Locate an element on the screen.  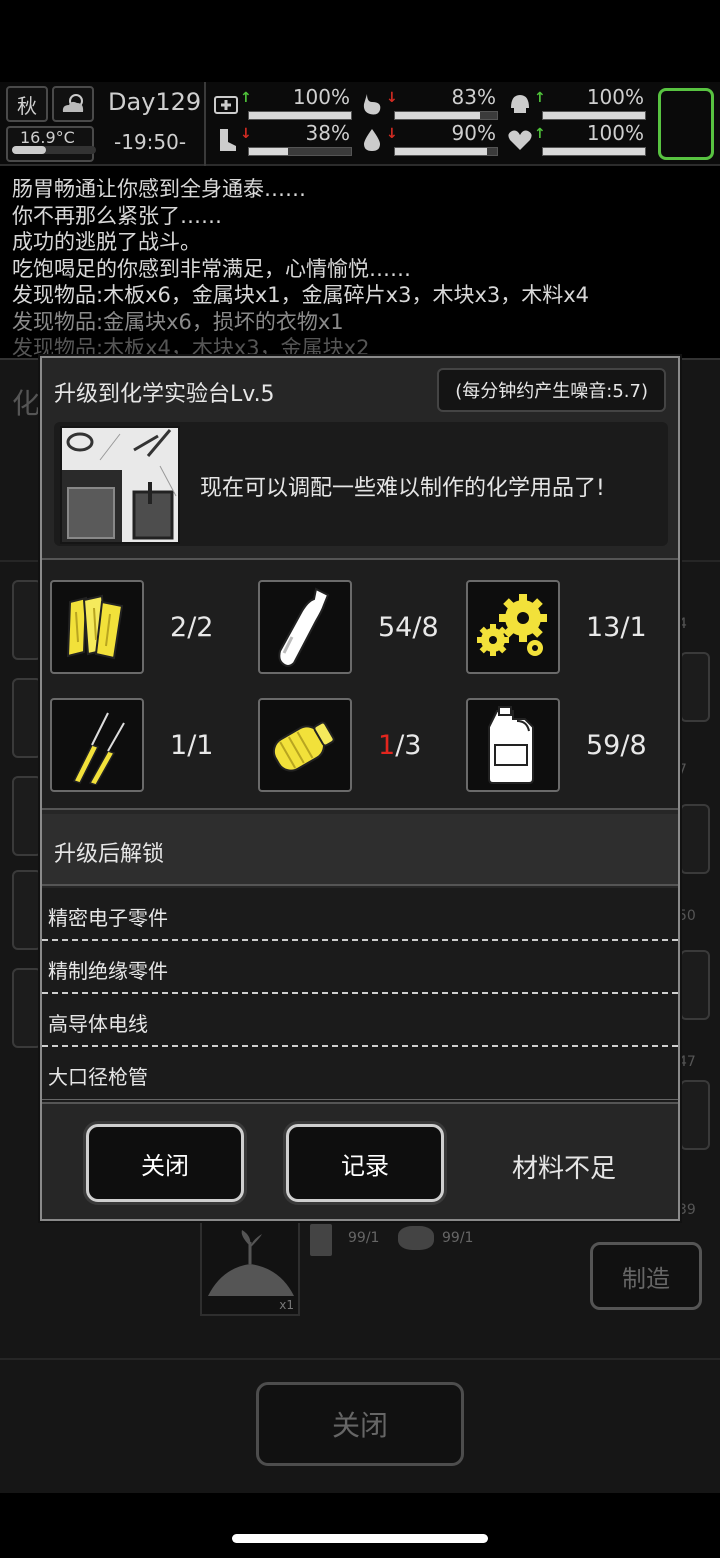
background-count: 47 is located at coordinates (687, 1062).